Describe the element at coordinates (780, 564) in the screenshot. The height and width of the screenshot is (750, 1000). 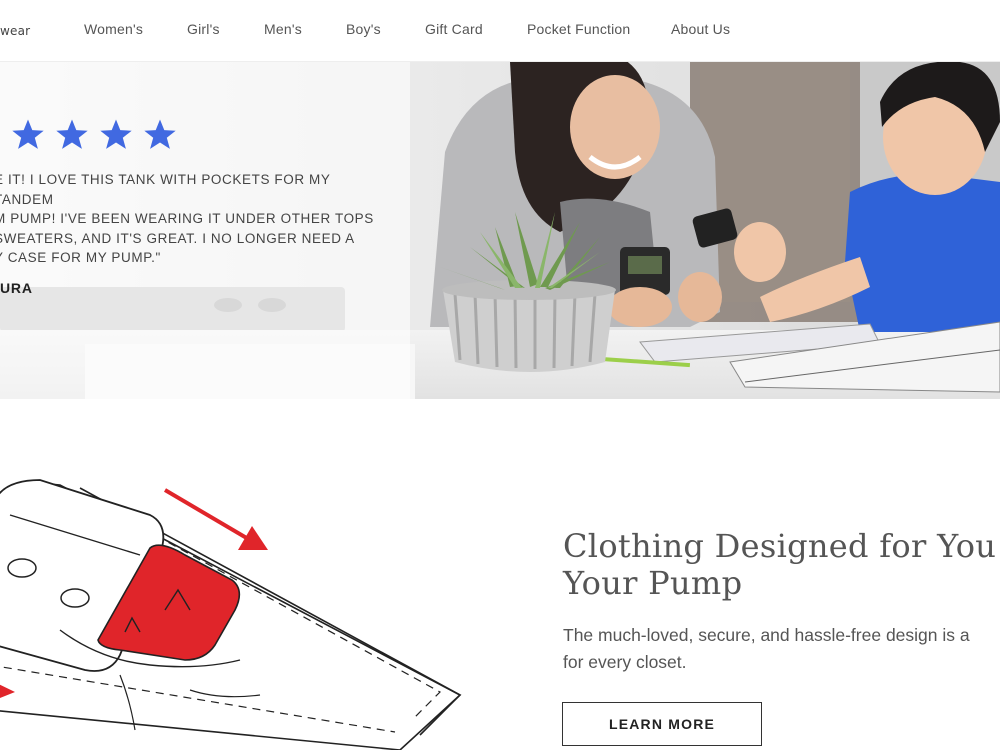
I see `feature-heading: Clothing Designed for You Your Pump` at that location.